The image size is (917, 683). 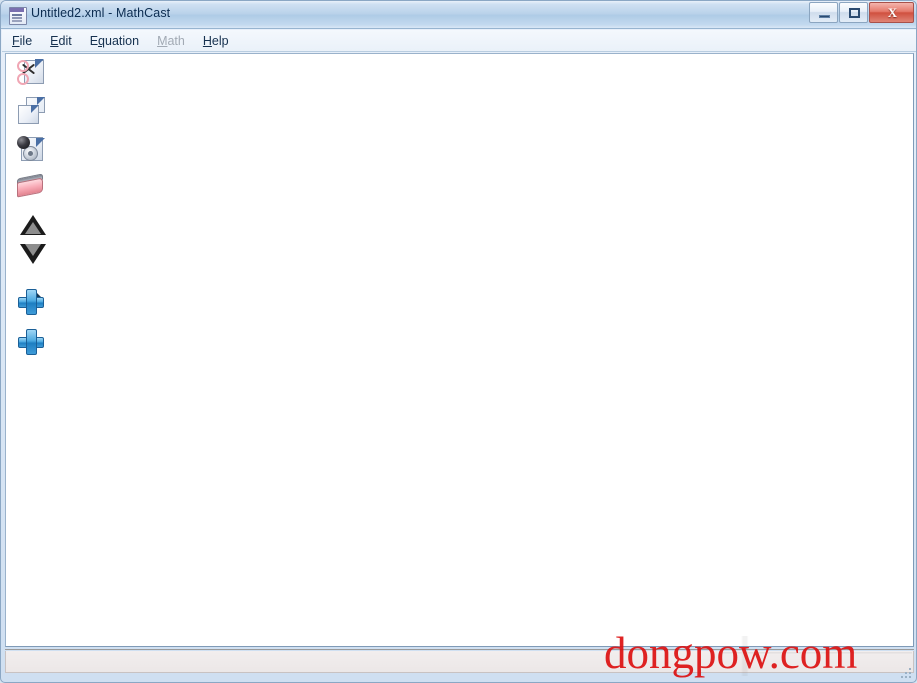 I want to click on copy-button, so click(x=31, y=112).